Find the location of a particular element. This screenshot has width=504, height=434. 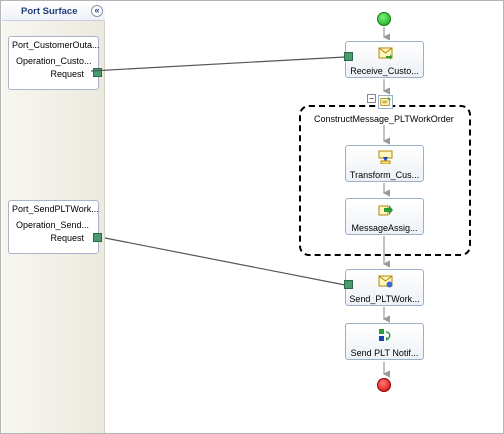

send-icon is located at coordinates (385, 281).